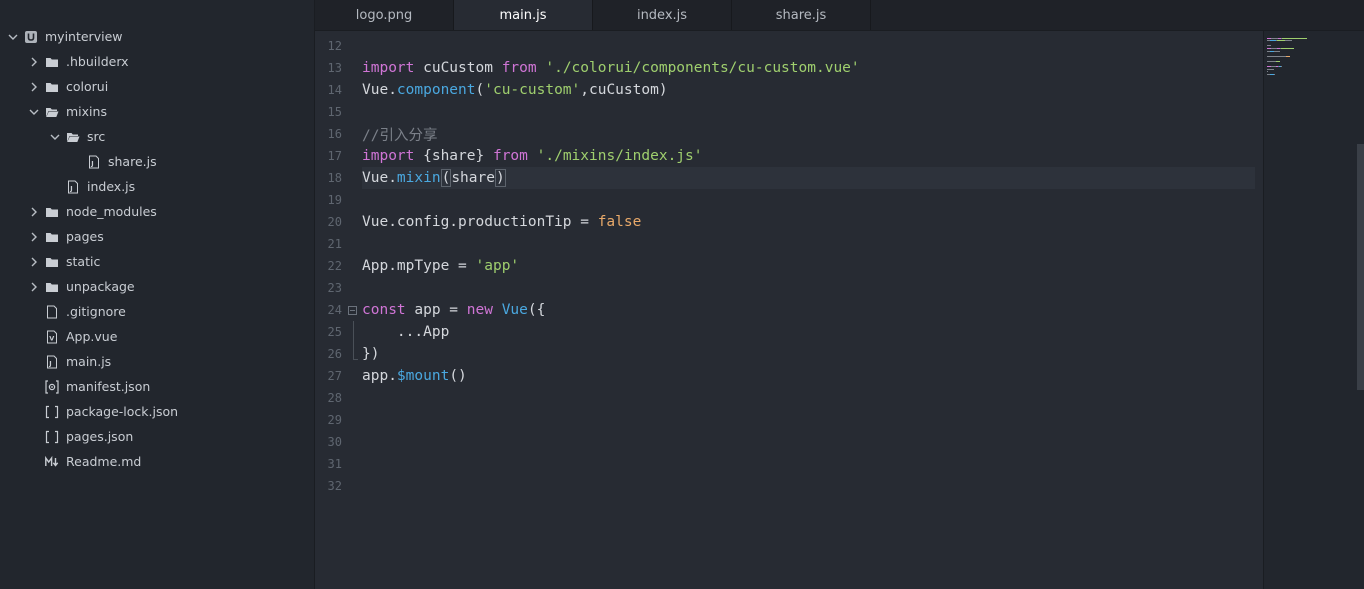 This screenshot has width=1364, height=589. What do you see at coordinates (104, 461) in the screenshot?
I see `tree-item-label: Readme.md` at bounding box center [104, 461].